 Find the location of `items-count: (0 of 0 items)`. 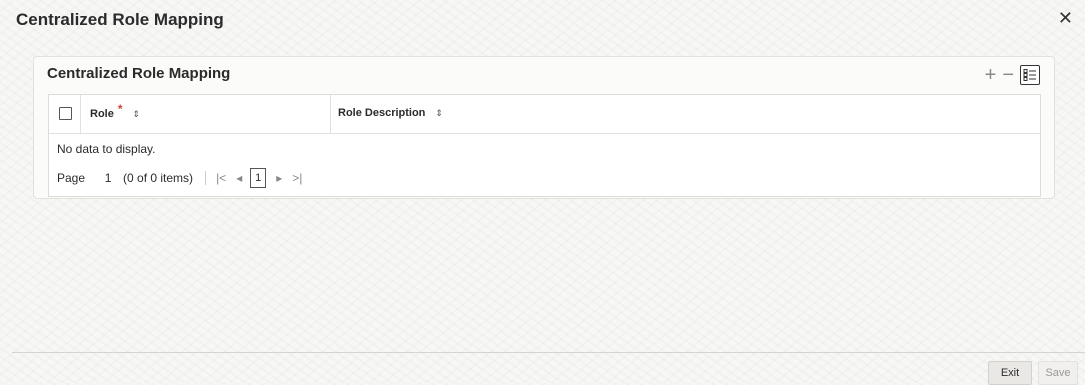

items-count: (0 of 0 items) is located at coordinates (158, 178).